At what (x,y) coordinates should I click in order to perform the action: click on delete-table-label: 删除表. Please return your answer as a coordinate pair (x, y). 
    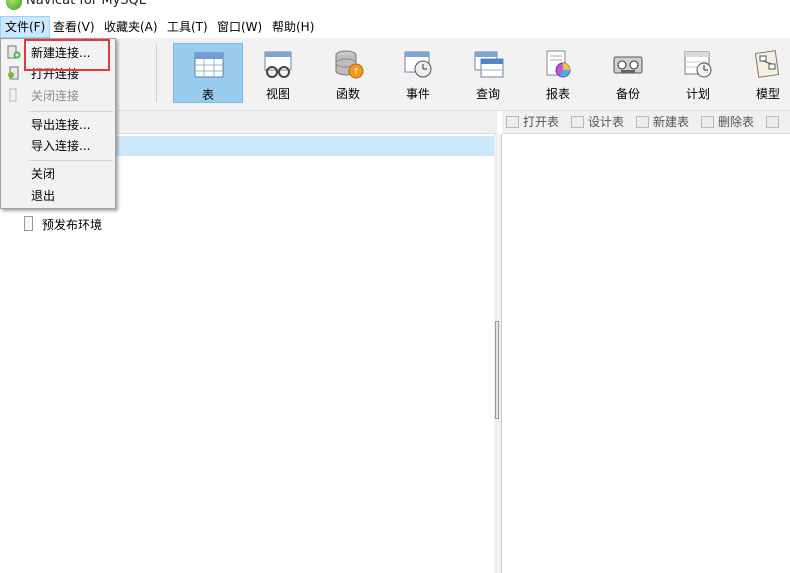
    Looking at the image, I should click on (736, 122).